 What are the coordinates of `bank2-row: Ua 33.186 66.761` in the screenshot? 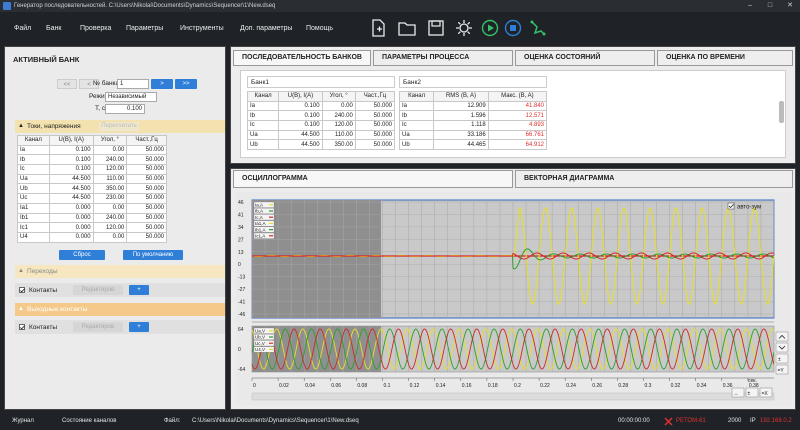 It's located at (473, 135).